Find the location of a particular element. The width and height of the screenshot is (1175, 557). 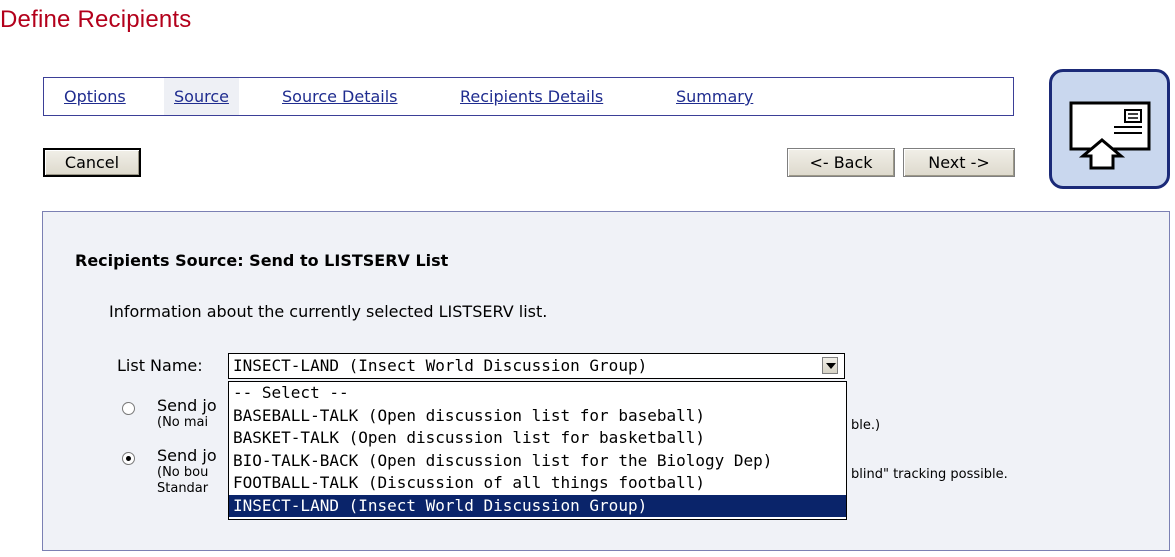

back-button: <- Back is located at coordinates (841, 162).